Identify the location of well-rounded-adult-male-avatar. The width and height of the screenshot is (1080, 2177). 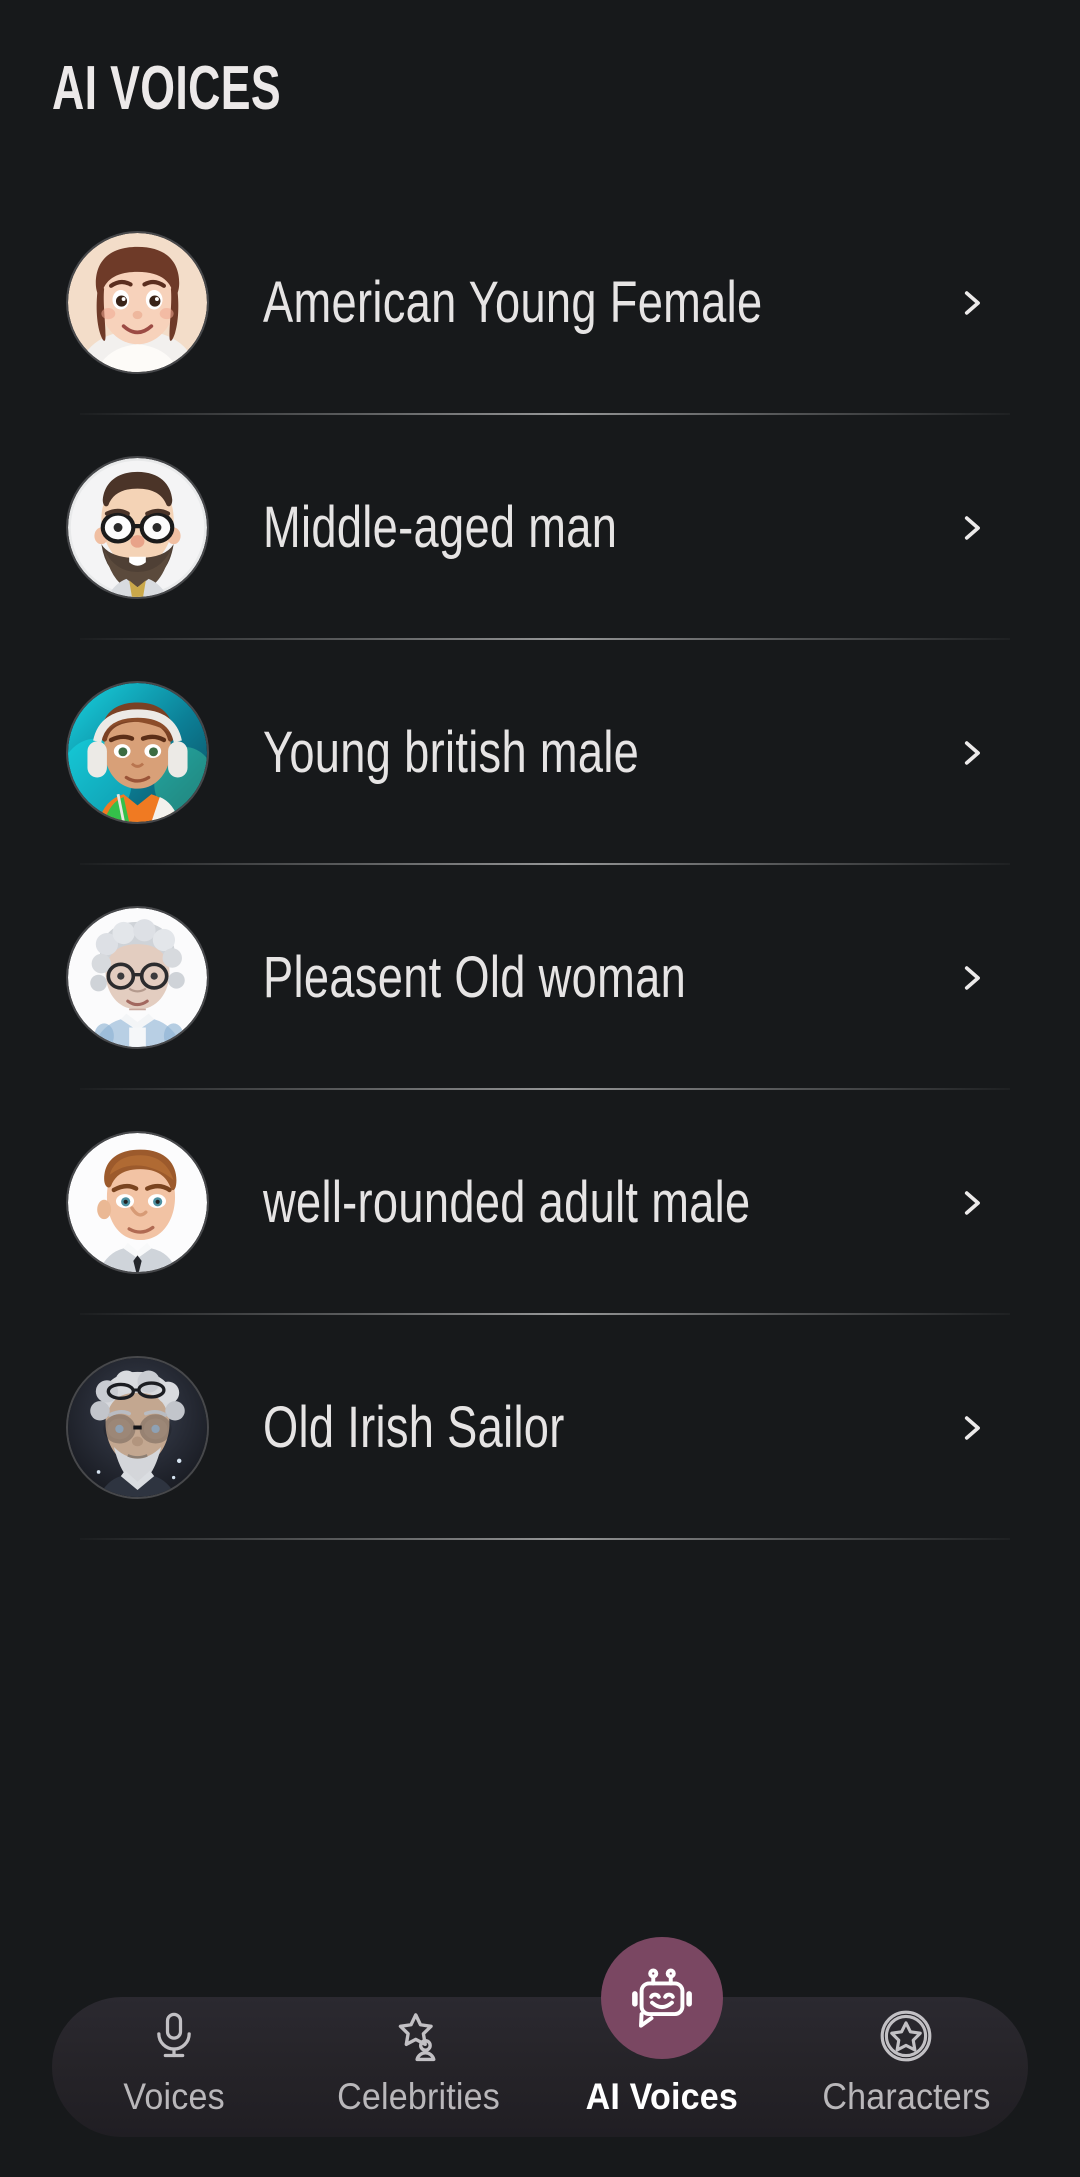
(137, 1202).